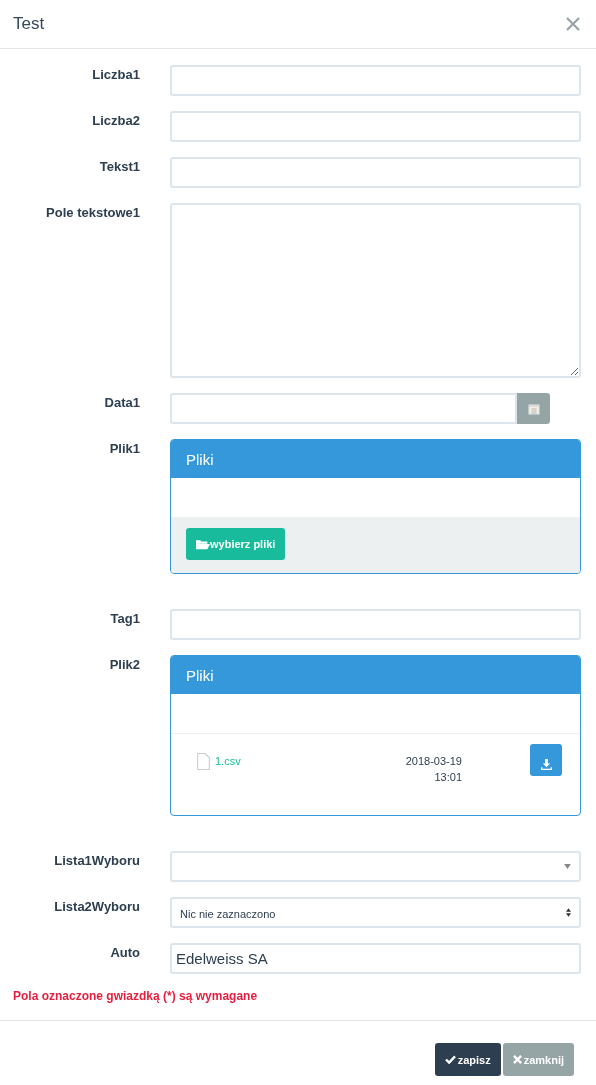  Describe the element at coordinates (375, 866) in the screenshot. I see `select-field` at that location.